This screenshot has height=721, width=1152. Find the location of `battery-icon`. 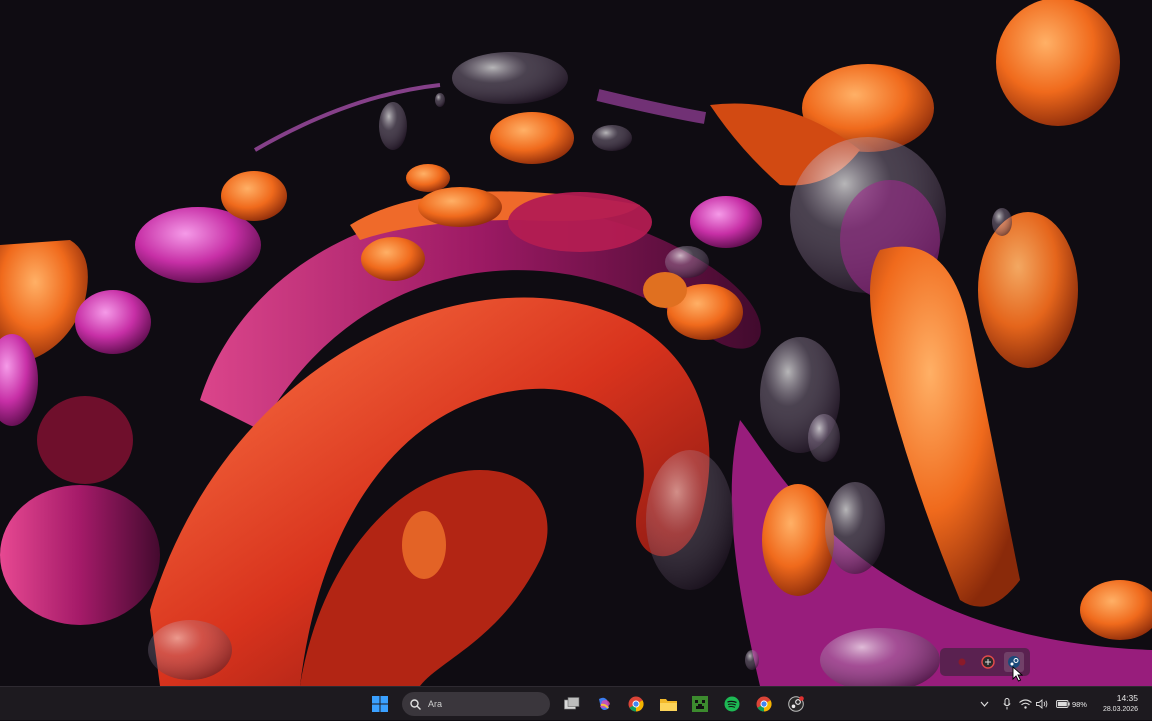

battery-icon is located at coordinates (1062, 704).